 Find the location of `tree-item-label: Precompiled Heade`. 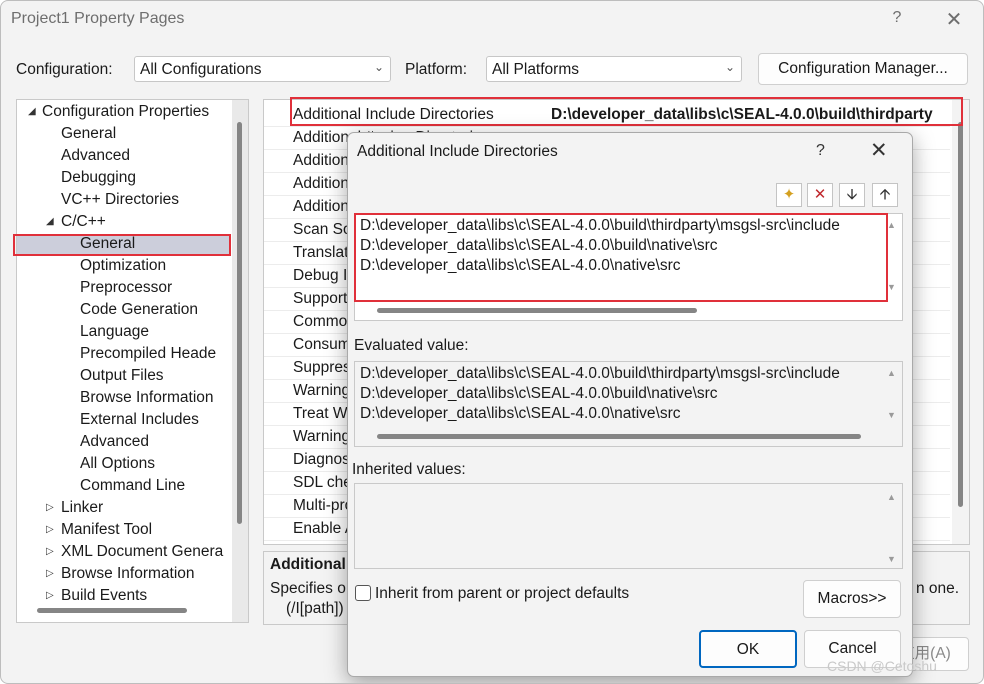

tree-item-label: Precompiled Heade is located at coordinates (148, 353).